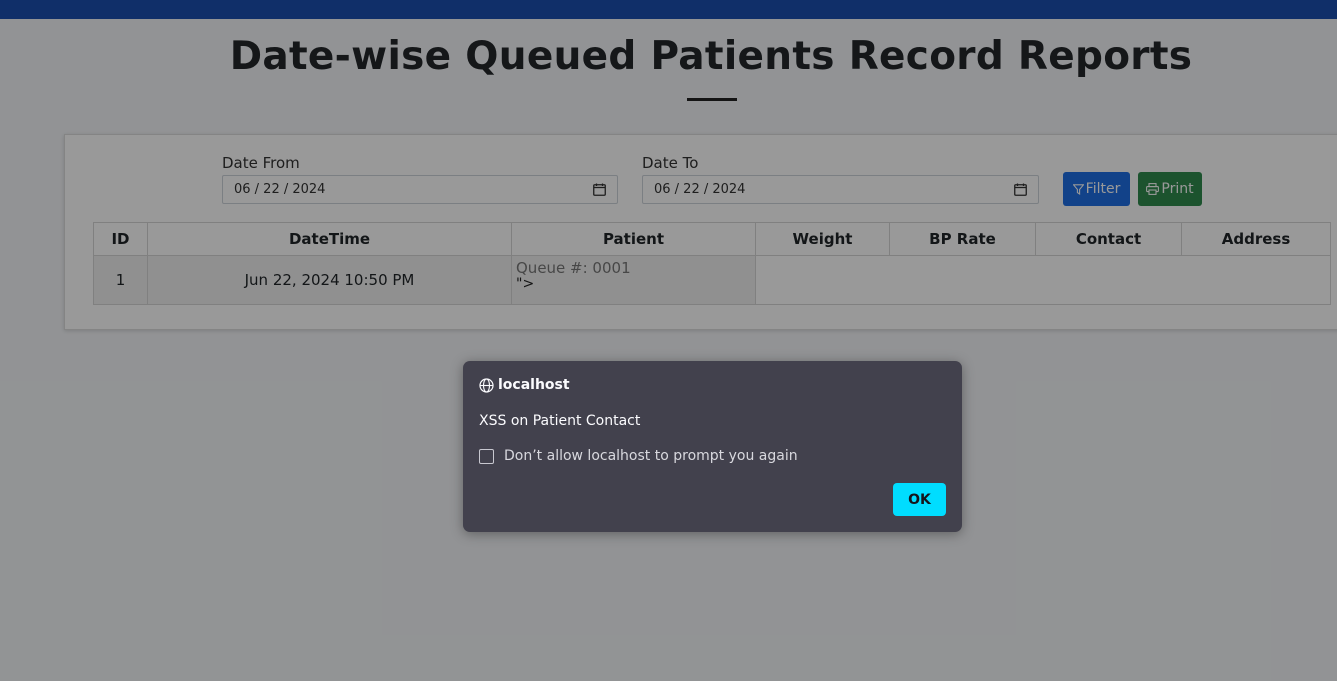 The height and width of the screenshot is (681, 1337). What do you see at coordinates (534, 385) in the screenshot?
I see `dialog-host: localhost` at bounding box center [534, 385].